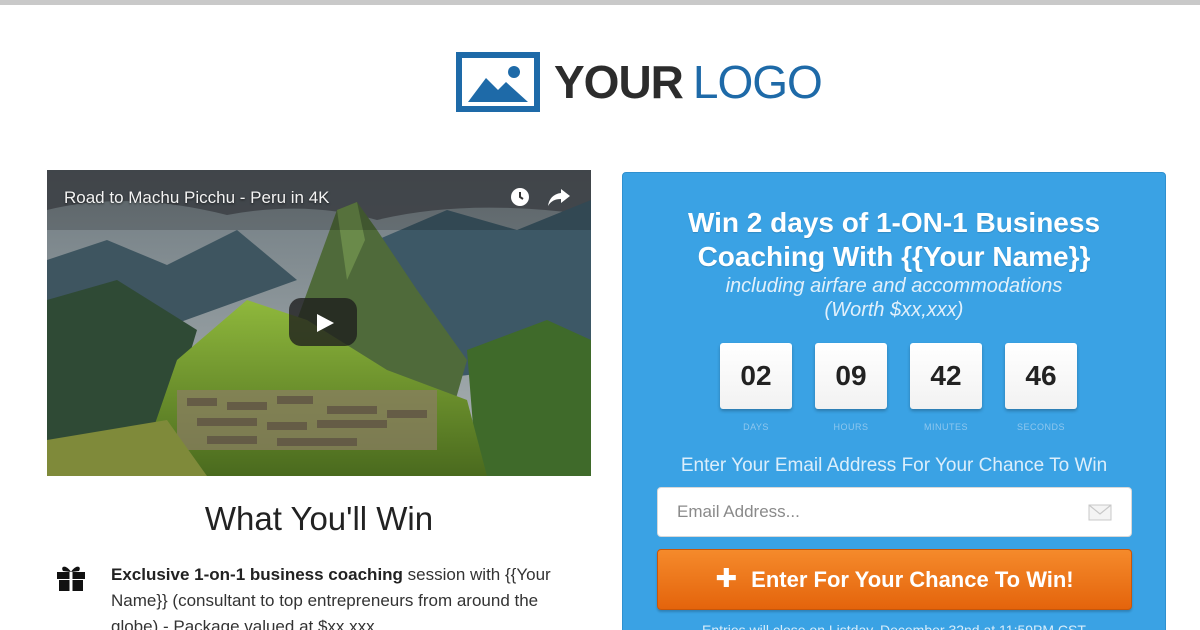  What do you see at coordinates (756, 376) in the screenshot?
I see `countdown-days-value: 02` at bounding box center [756, 376].